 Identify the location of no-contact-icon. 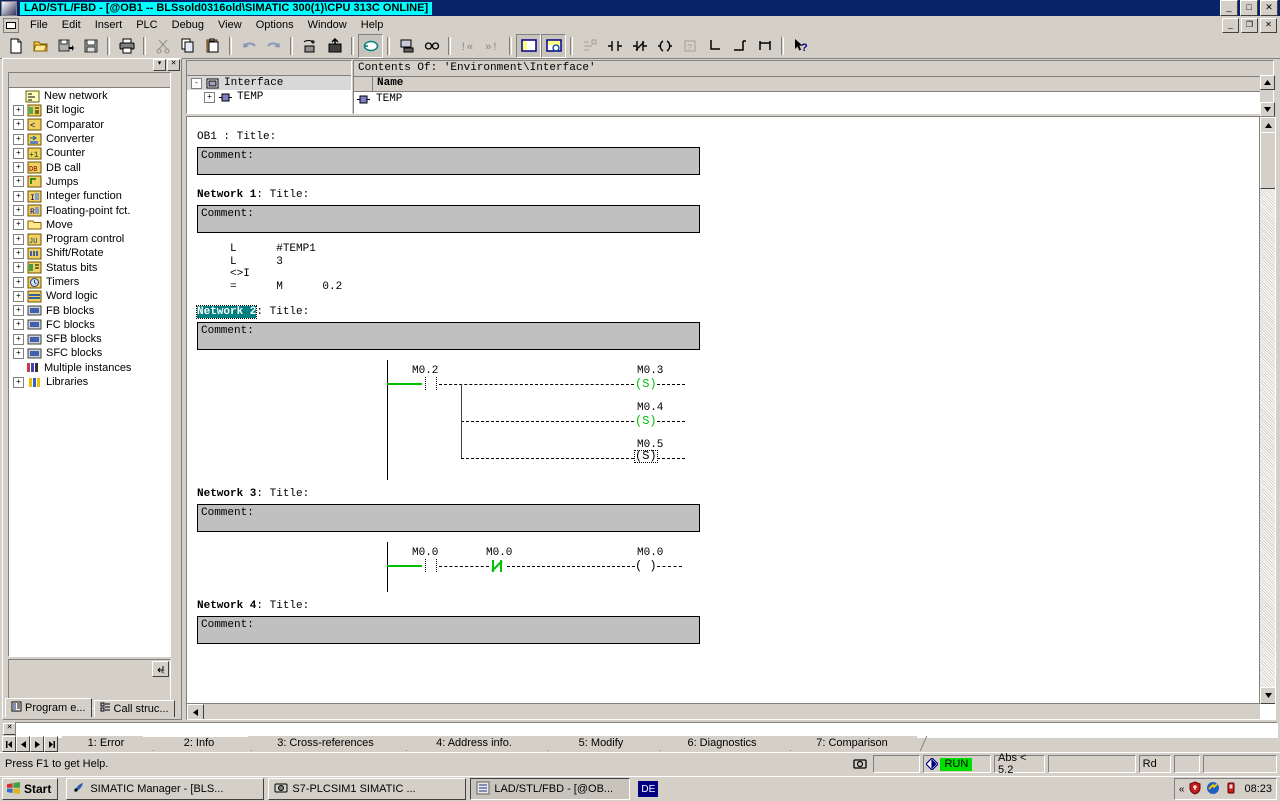
(614, 46).